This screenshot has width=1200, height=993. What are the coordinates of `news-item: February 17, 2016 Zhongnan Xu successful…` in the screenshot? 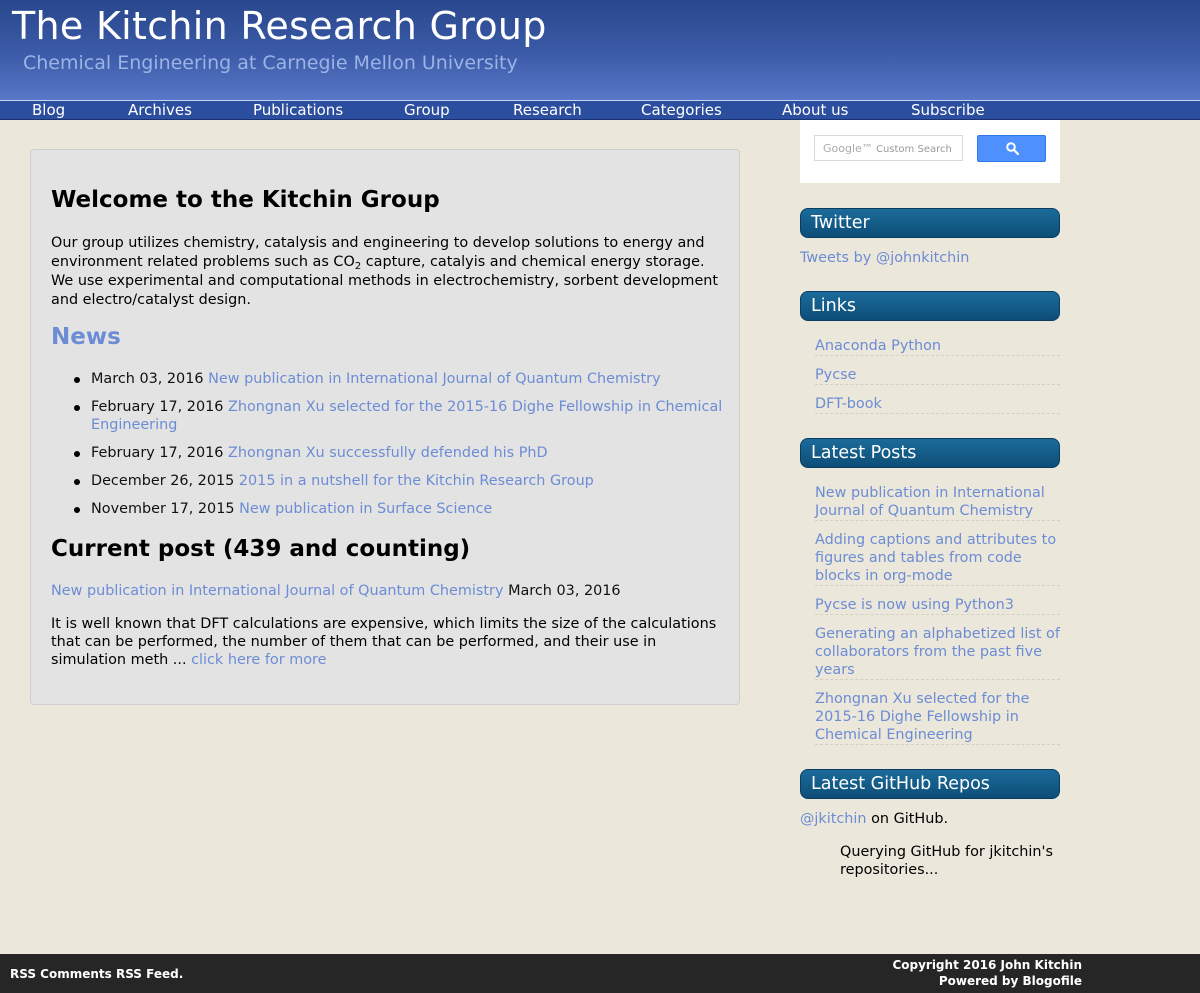 It's located at (391, 453).